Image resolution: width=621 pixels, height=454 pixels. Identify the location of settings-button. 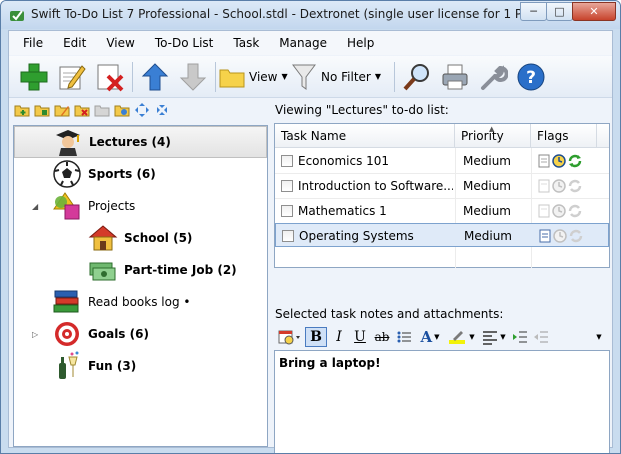
(493, 77).